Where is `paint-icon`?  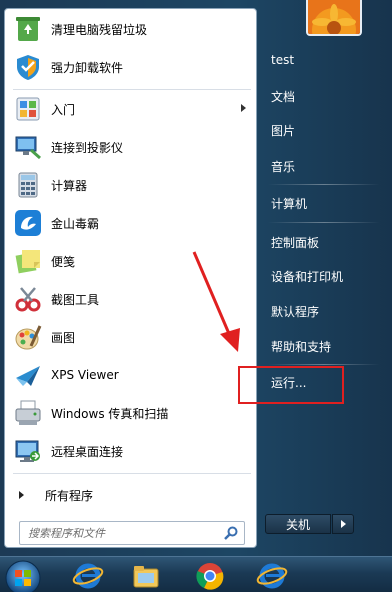
paint-icon is located at coordinates (28, 337).